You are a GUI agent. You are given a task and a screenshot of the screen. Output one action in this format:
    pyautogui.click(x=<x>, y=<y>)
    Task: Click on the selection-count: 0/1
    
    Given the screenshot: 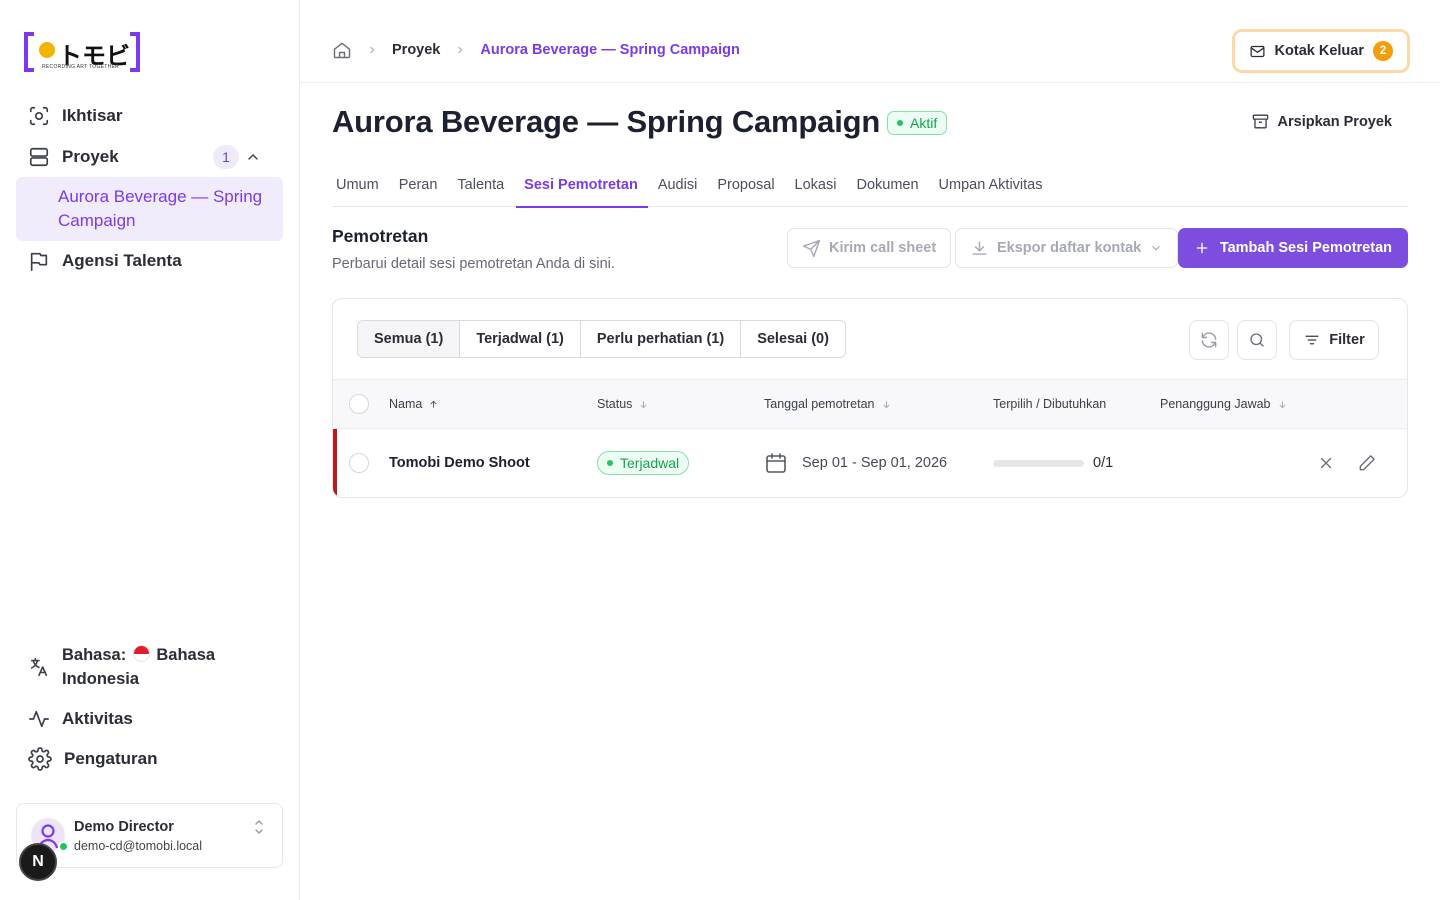 What is the action you would take?
    pyautogui.click(x=1103, y=463)
    